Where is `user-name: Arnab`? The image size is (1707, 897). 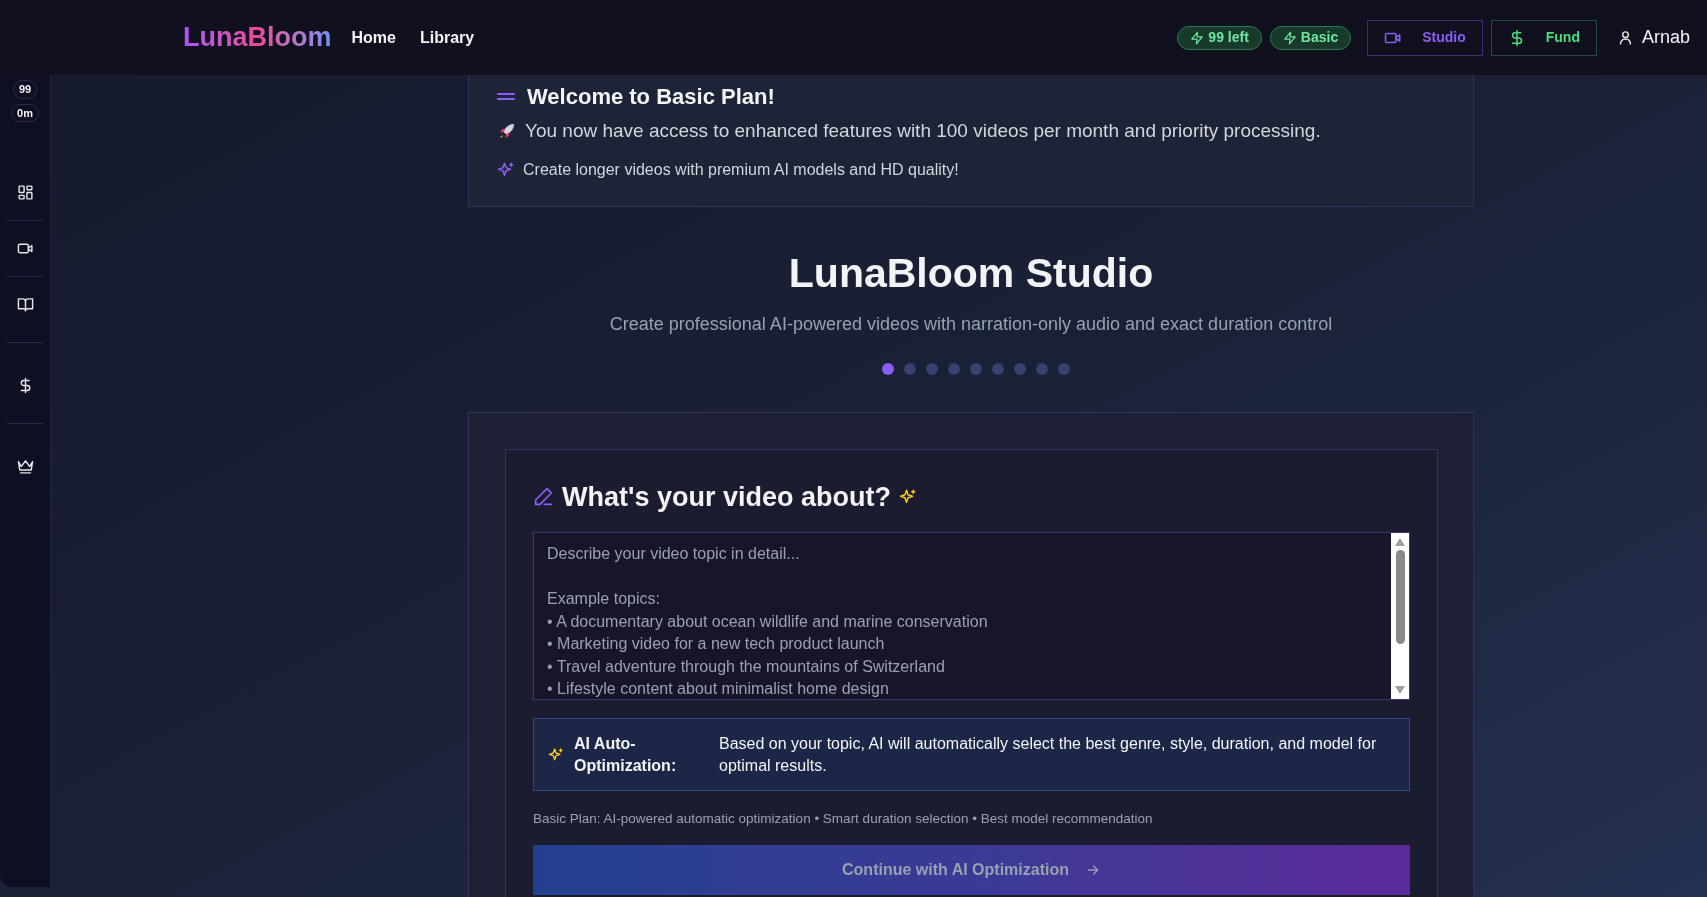
user-name: Arnab is located at coordinates (1665, 37).